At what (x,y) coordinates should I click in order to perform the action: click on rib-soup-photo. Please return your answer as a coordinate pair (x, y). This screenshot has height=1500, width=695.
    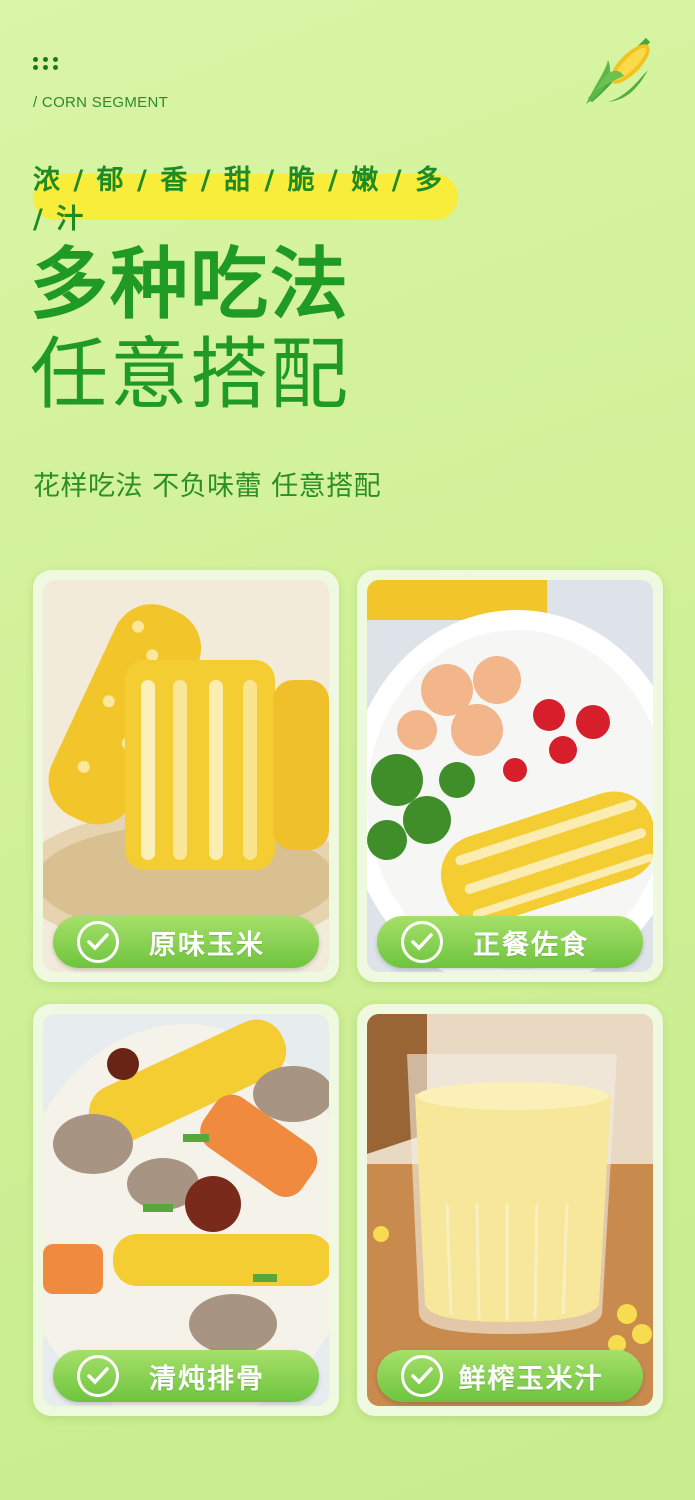
    Looking at the image, I should click on (186, 1210).